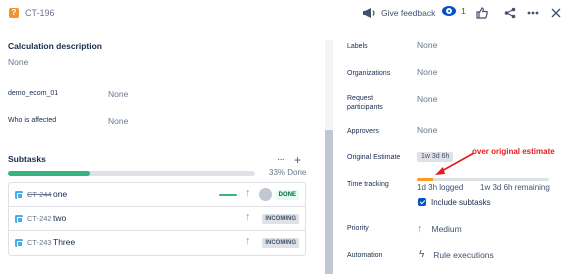 The height and width of the screenshot is (274, 563). I want to click on priority-value-text: Medium, so click(446, 229).